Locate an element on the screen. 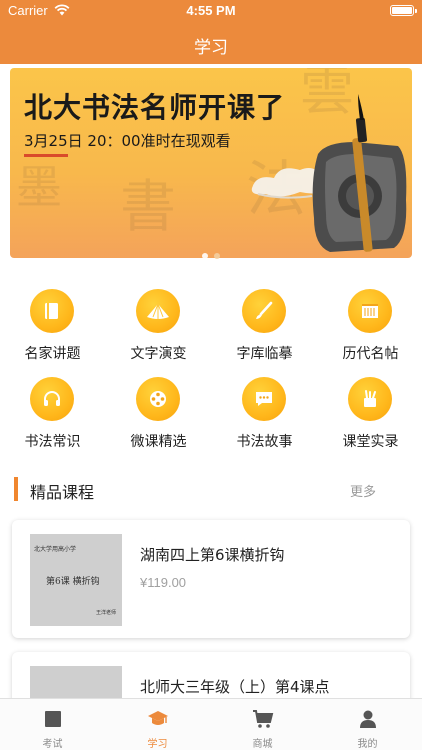 This screenshot has height=750, width=422. category-chat: 书法故事 is located at coordinates (264, 415).